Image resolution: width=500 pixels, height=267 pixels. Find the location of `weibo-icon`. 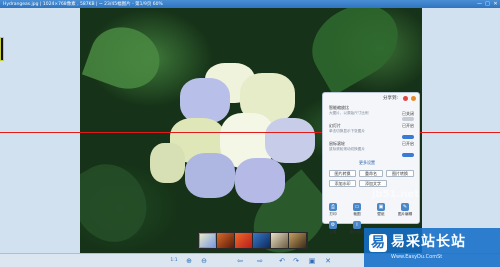

weibo-icon is located at coordinates (405, 98).